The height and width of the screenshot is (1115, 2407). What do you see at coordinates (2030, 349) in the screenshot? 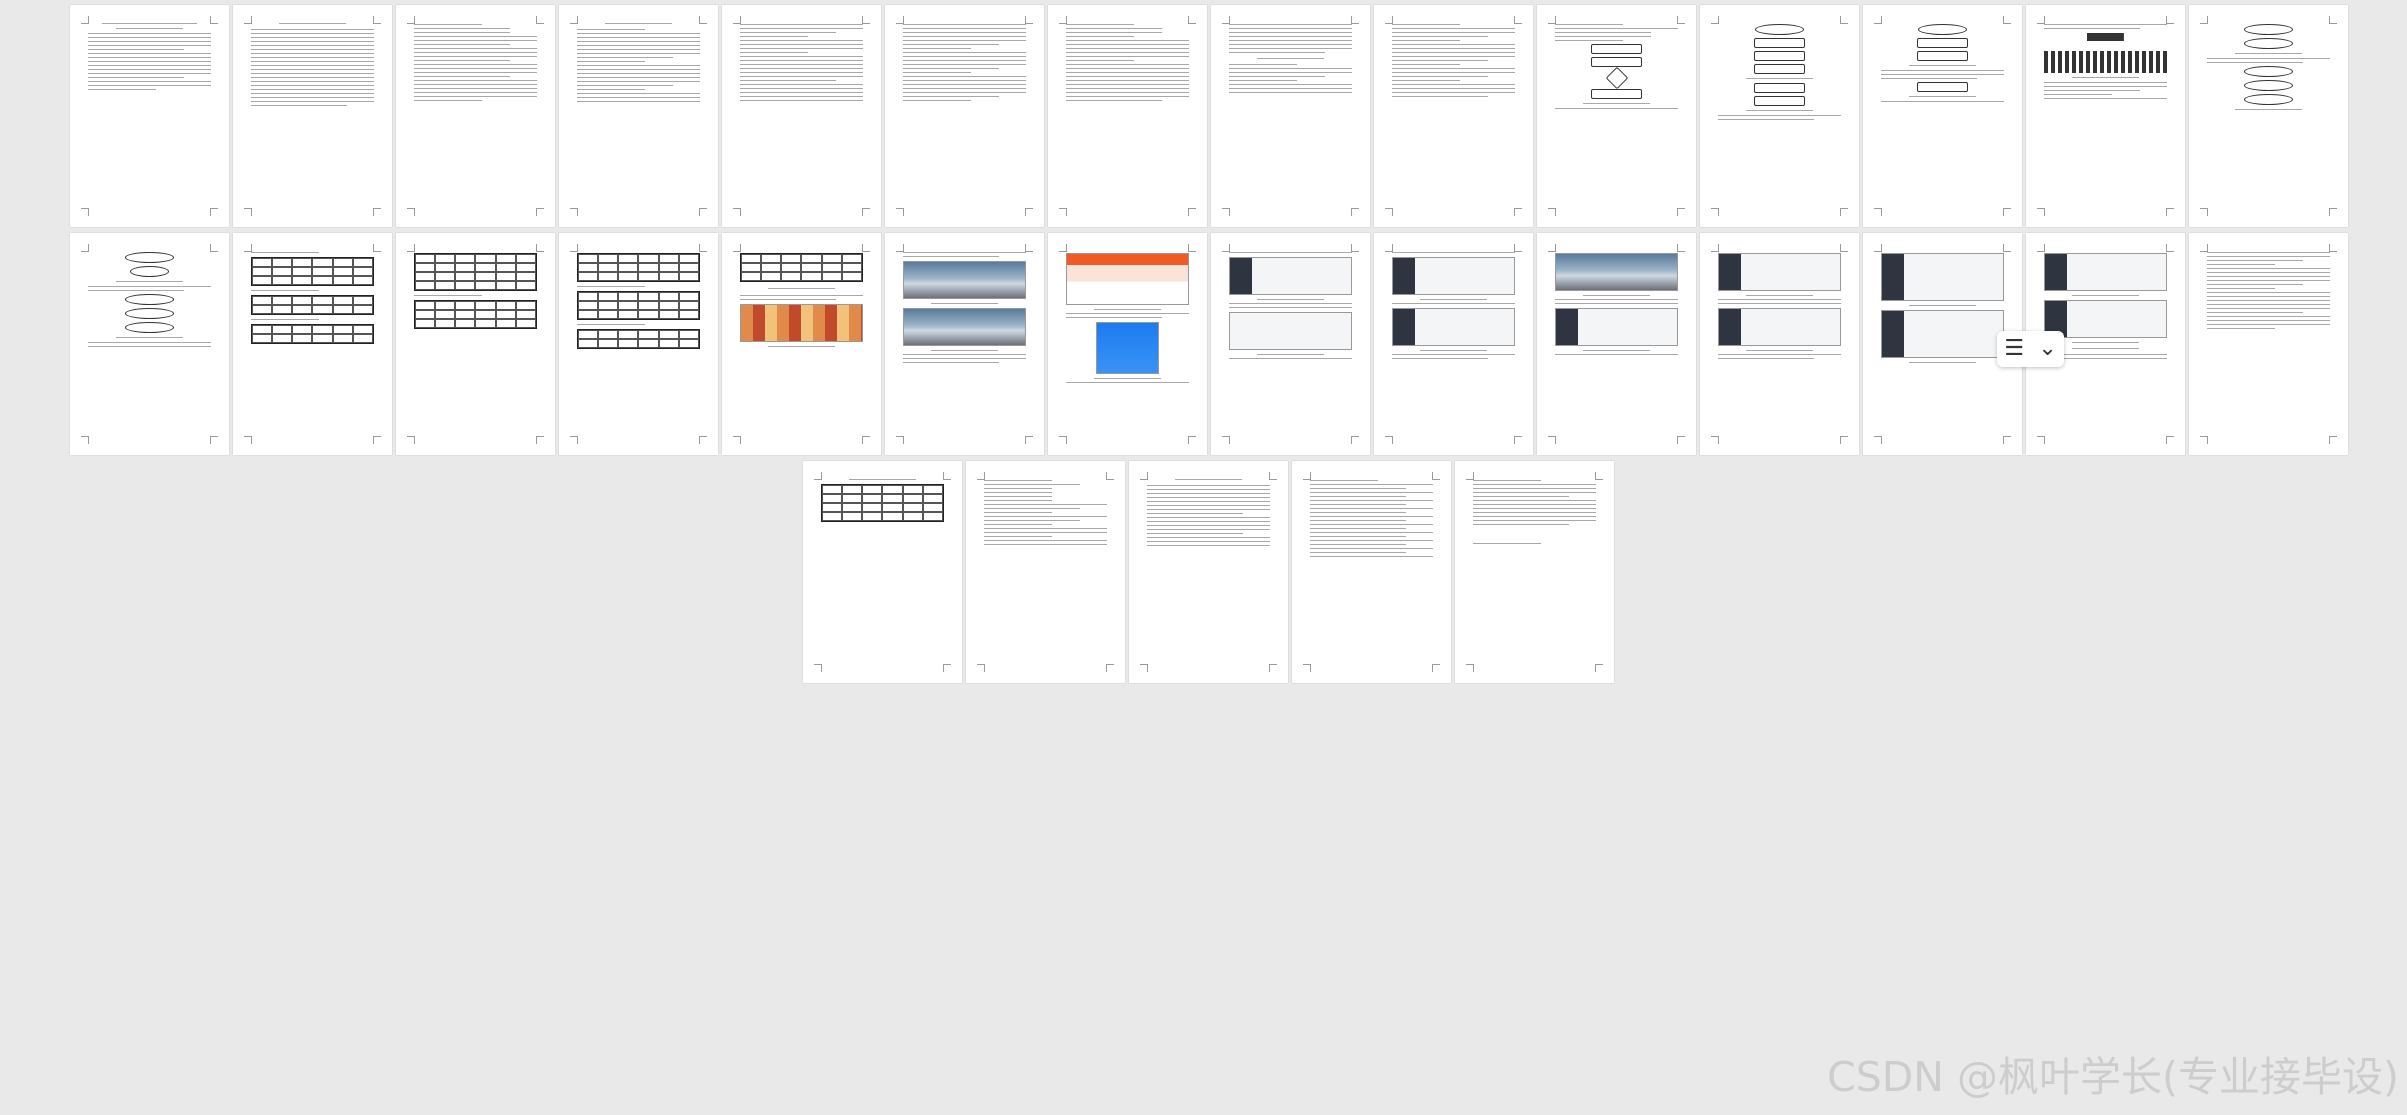
I see `view-toolbar: ☰ ⌄` at bounding box center [2030, 349].